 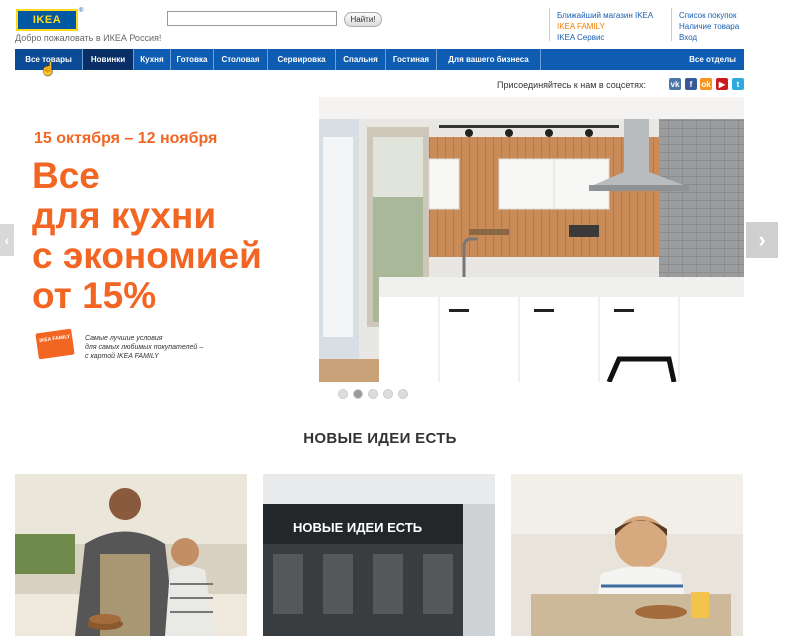 What do you see at coordinates (411, 59) in the screenshot?
I see `nav-item-living-room: Гостиная` at bounding box center [411, 59].